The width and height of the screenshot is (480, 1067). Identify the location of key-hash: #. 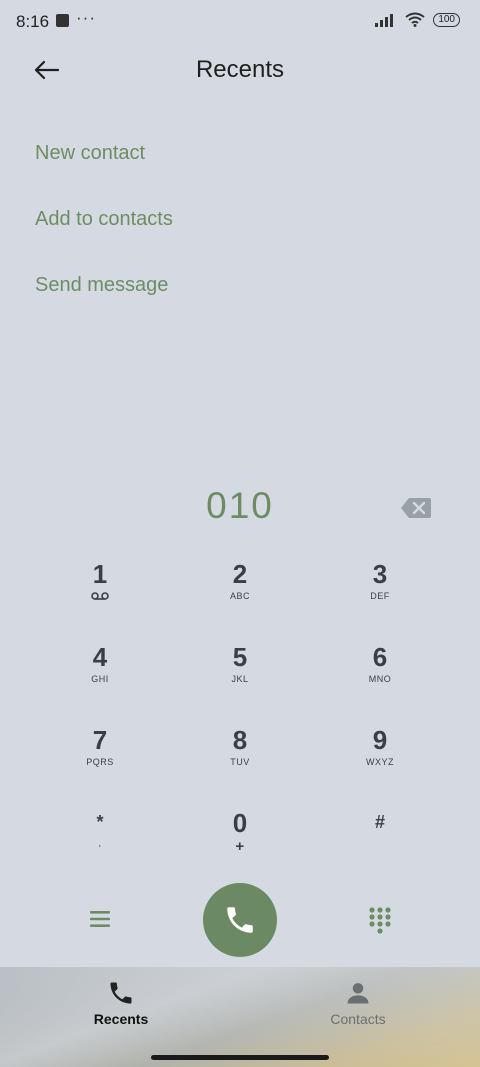
(380, 838).